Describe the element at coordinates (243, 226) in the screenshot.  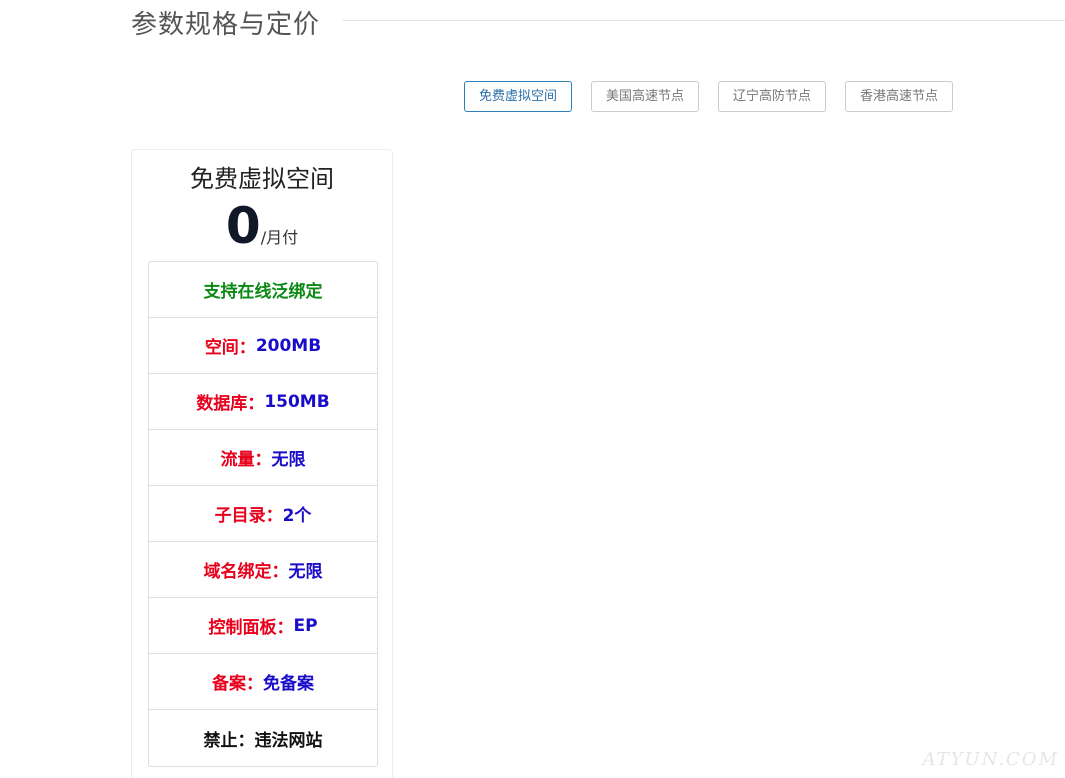
I see `price-value: 0` at that location.